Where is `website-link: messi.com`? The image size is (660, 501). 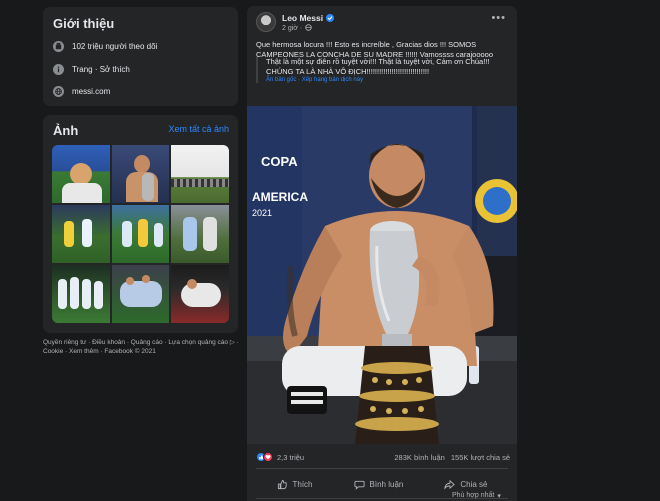 website-link: messi.com is located at coordinates (91, 91).